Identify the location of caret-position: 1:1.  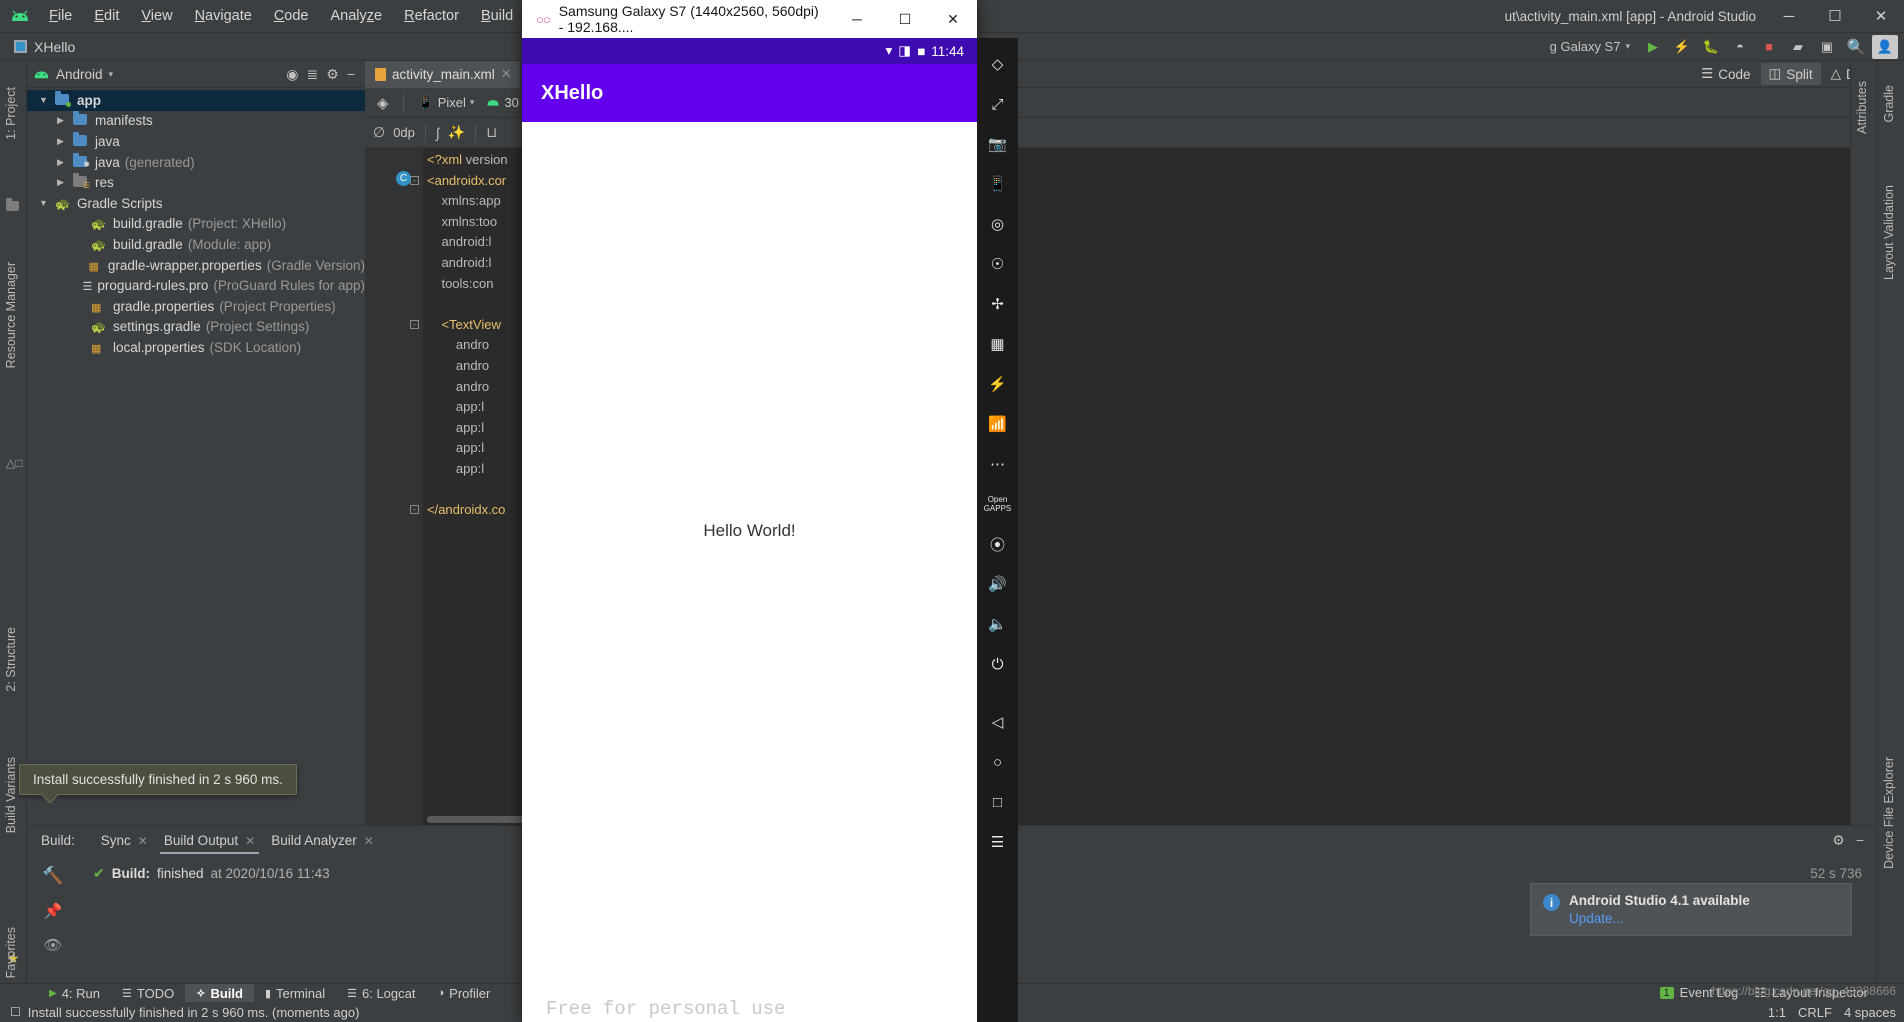
(1777, 1012).